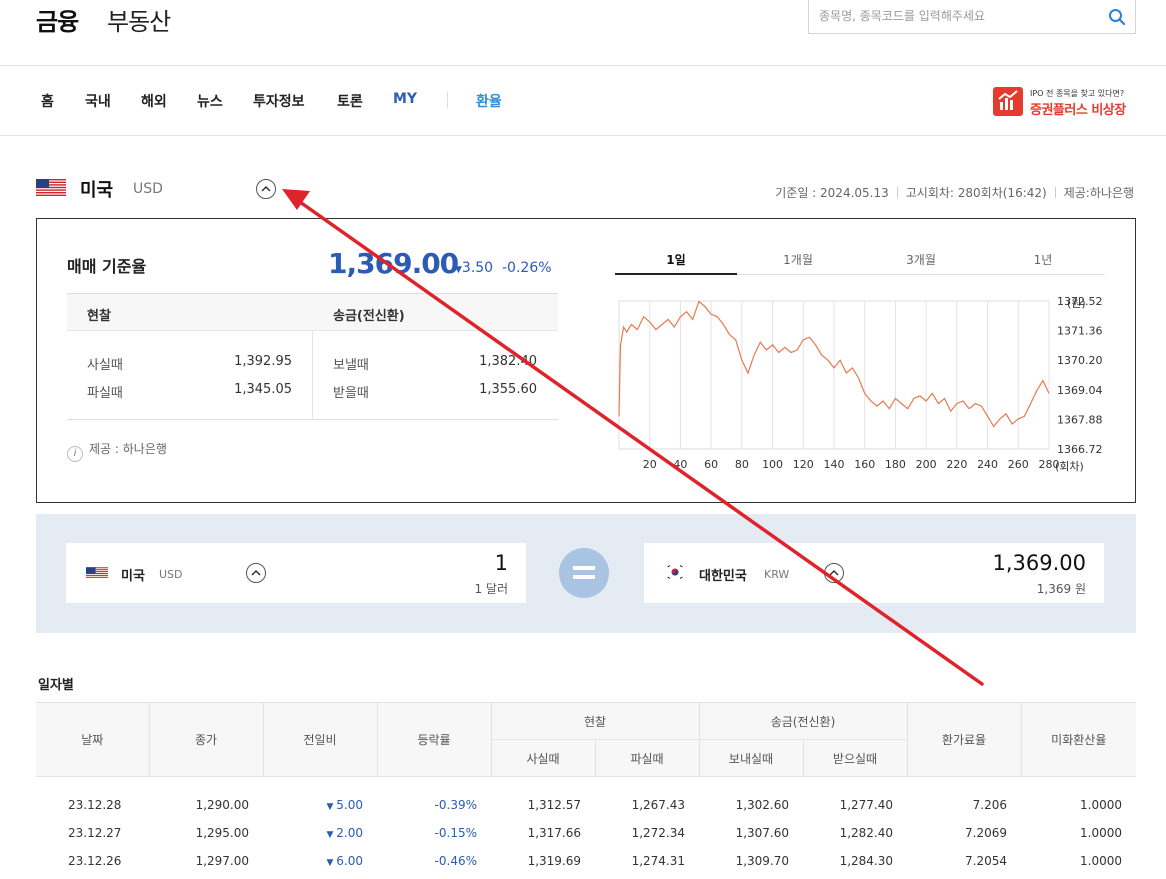 The width and height of the screenshot is (1166, 879). Describe the element at coordinates (206, 739) in the screenshot. I see `col-close: 종가` at that location.